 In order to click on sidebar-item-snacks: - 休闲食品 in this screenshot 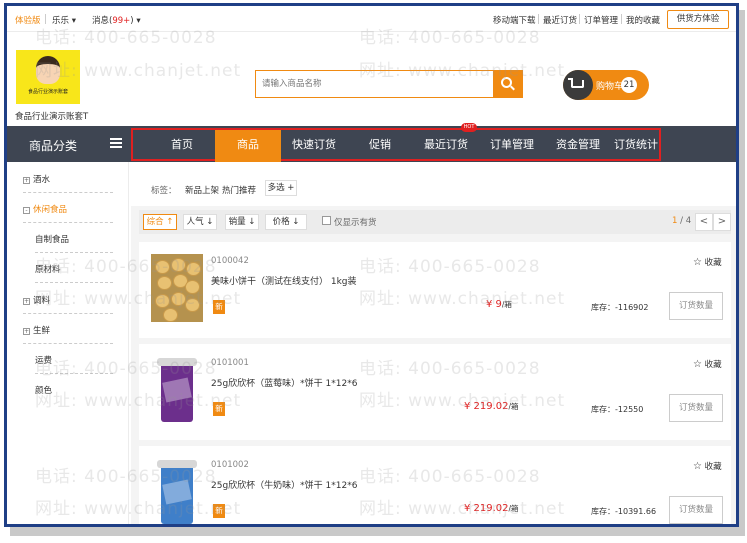, I will do `click(45, 209)`.